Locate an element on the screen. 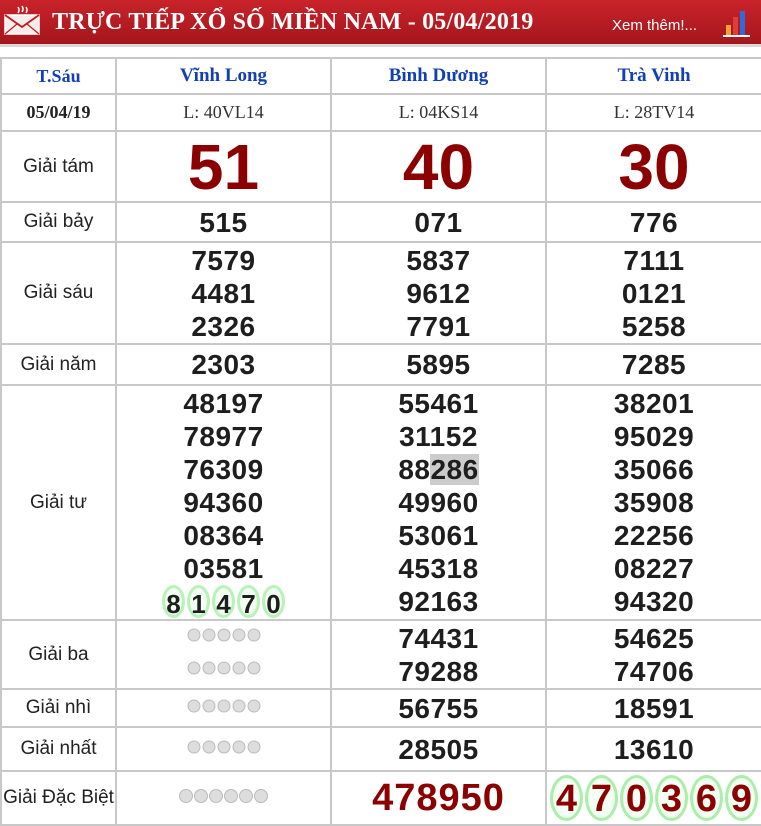 Image resolution: width=761 pixels, height=826 pixels. result-number: 515 is located at coordinates (223, 222).